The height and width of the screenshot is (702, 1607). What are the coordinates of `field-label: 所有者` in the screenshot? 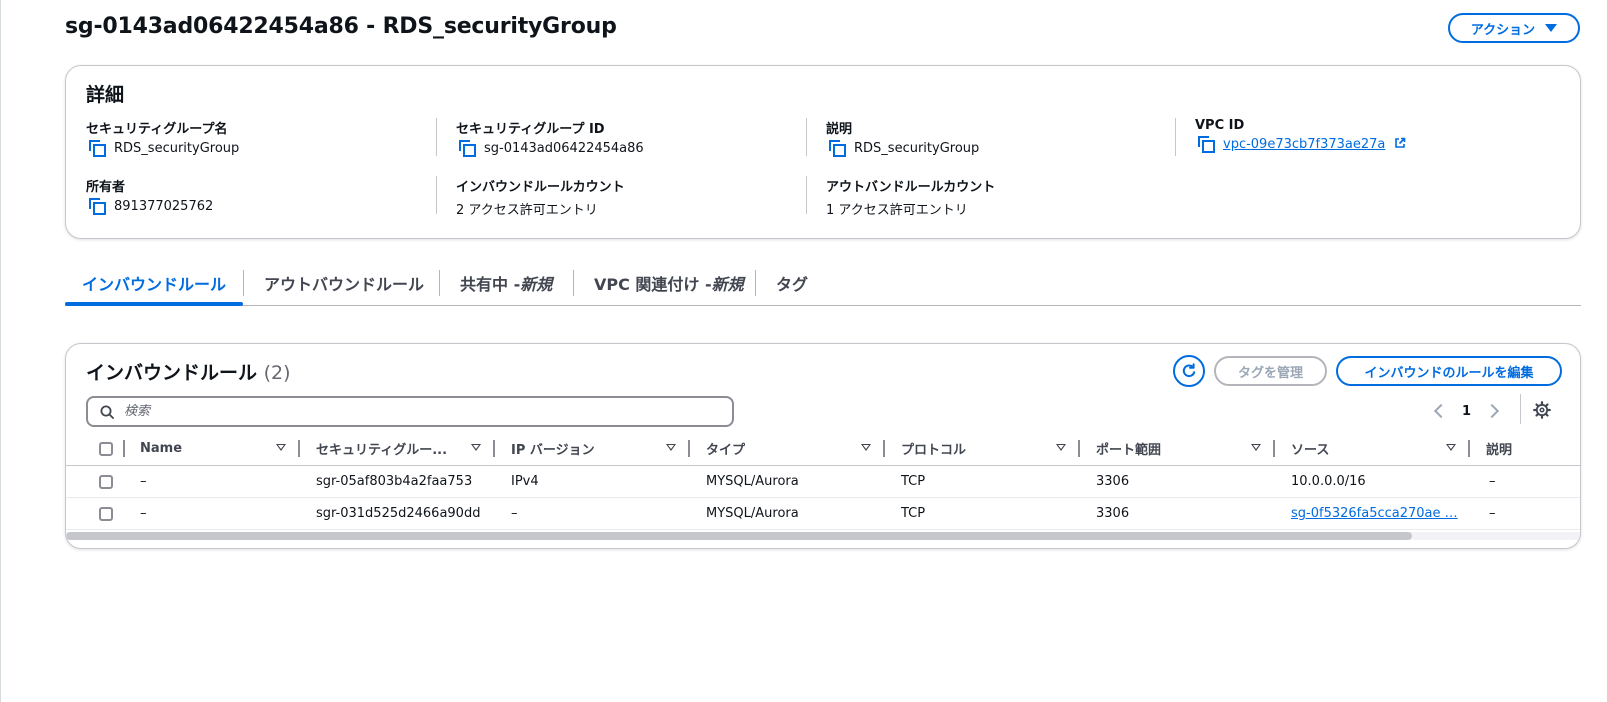 It's located at (106, 187).